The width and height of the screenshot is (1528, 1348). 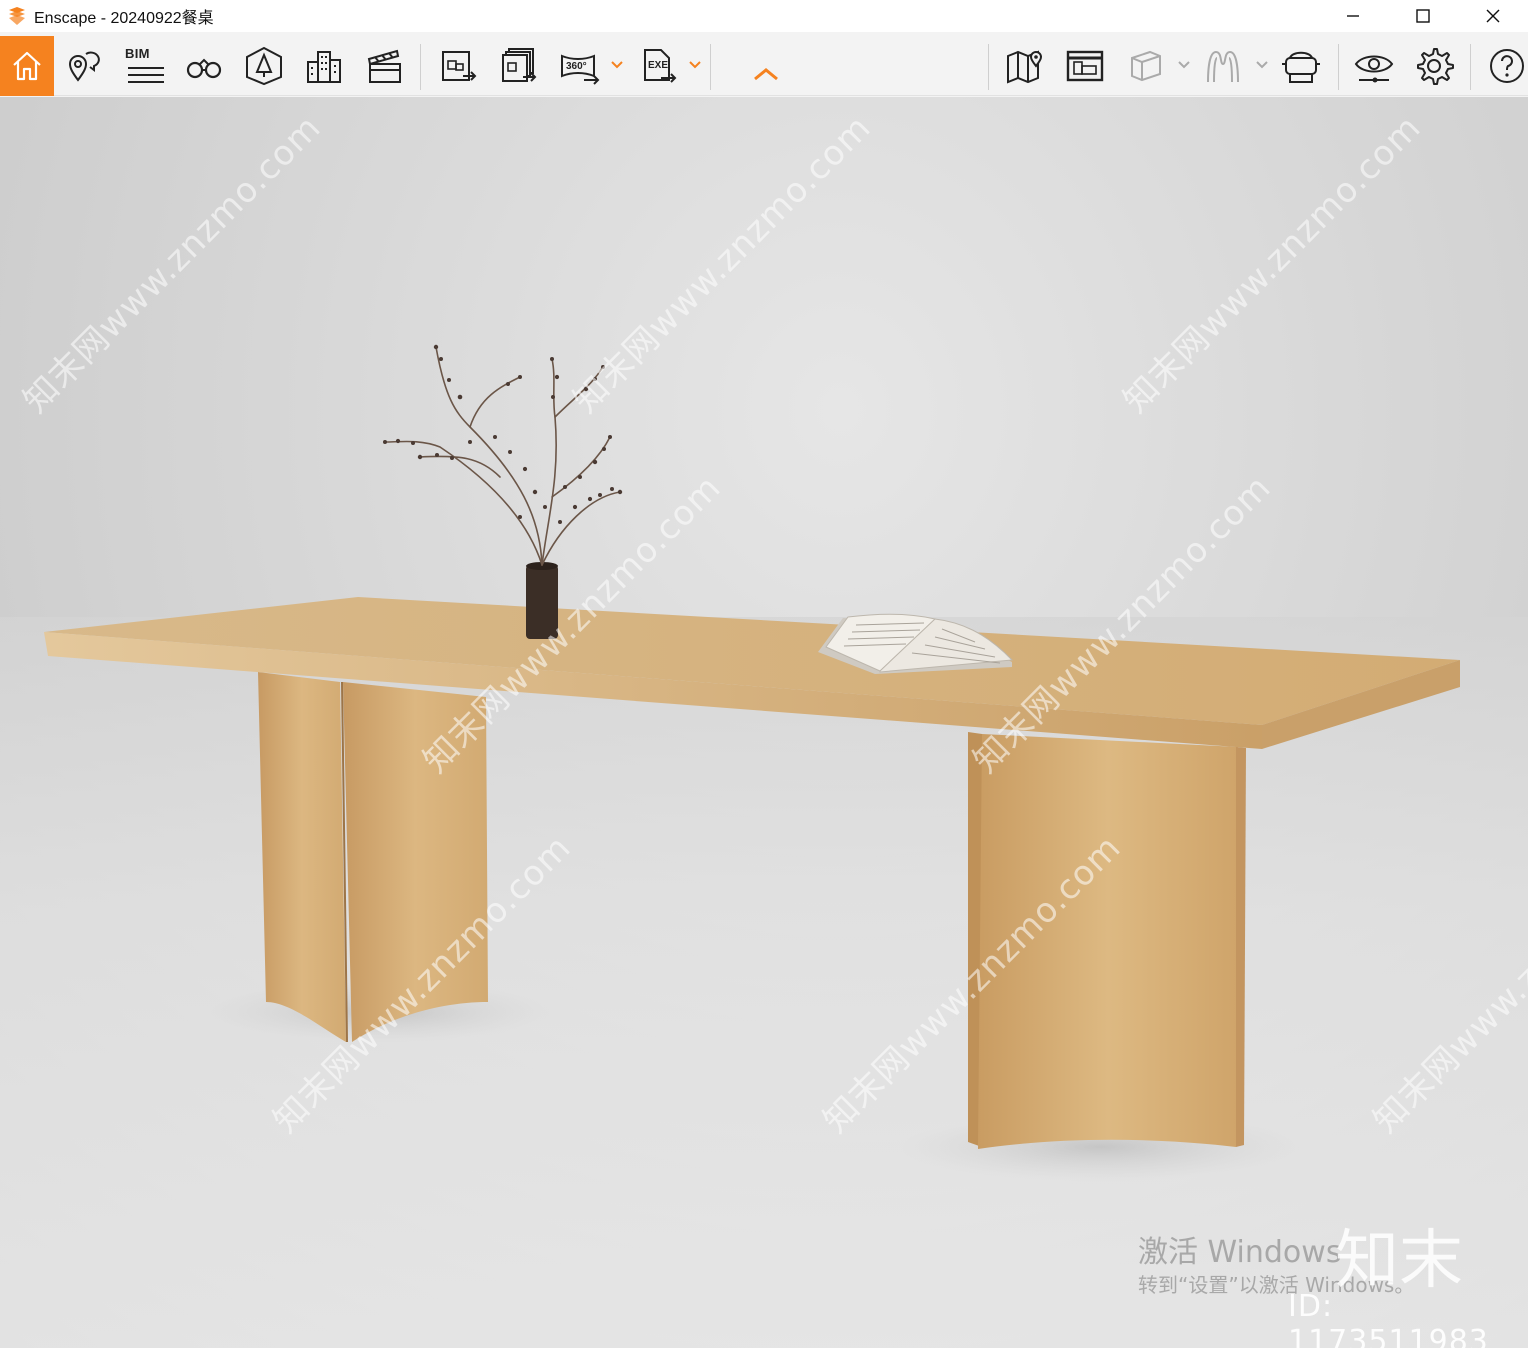 I want to click on vr-button, so click(x=1301, y=66).